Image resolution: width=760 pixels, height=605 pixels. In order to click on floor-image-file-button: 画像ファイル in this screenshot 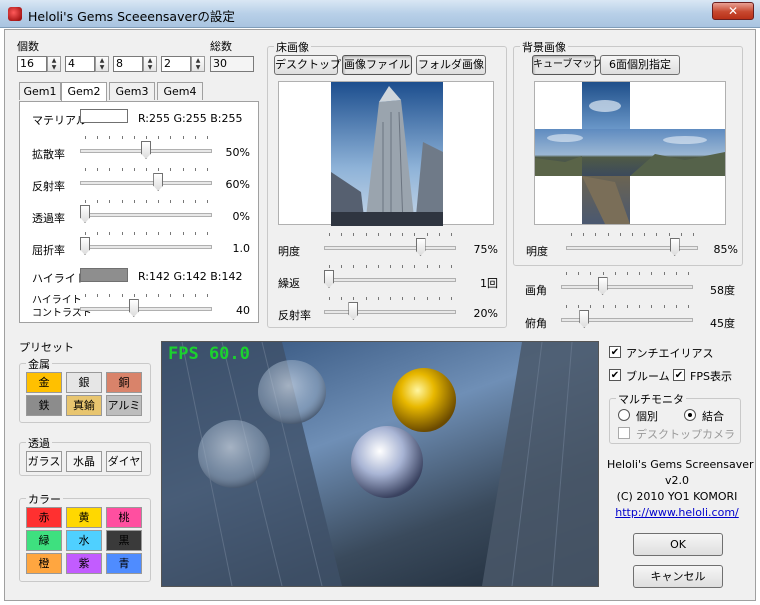, I will do `click(377, 65)`.